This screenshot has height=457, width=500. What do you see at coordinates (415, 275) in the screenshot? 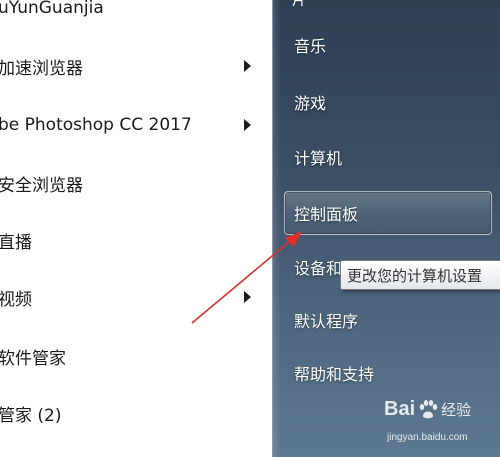
I see `tooltip-text: 更改您的计算机设置` at bounding box center [415, 275].